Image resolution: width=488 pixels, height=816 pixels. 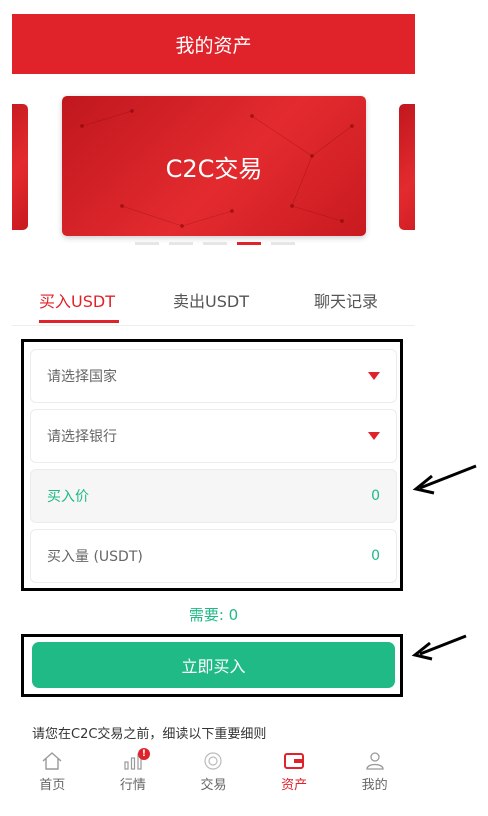 I want to click on nav-label: 我的, so click(x=374, y=785).